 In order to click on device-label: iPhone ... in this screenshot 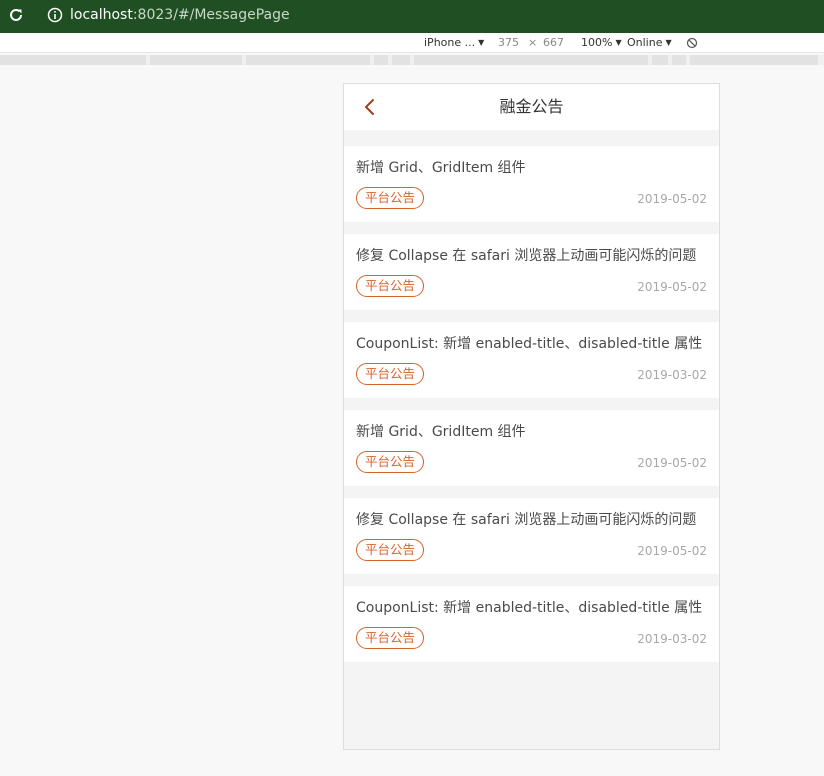, I will do `click(450, 42)`.